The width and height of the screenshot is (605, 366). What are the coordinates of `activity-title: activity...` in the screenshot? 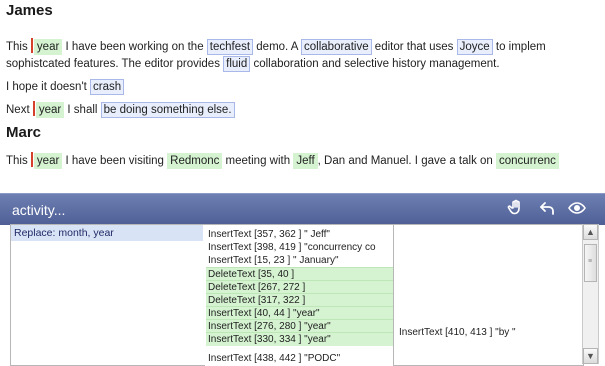 It's located at (39, 210).